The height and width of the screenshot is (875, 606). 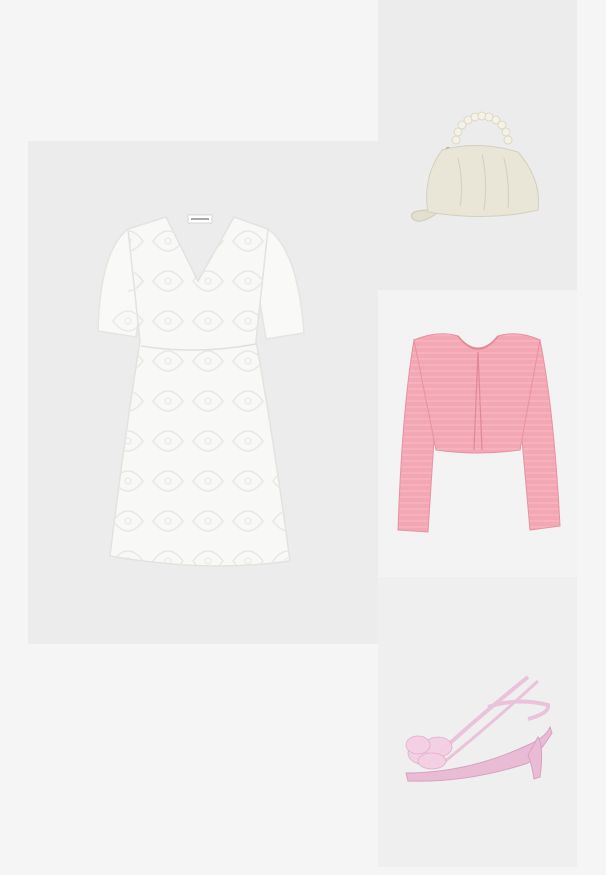 I want to click on product-tile-bag, so click(x=477, y=145).